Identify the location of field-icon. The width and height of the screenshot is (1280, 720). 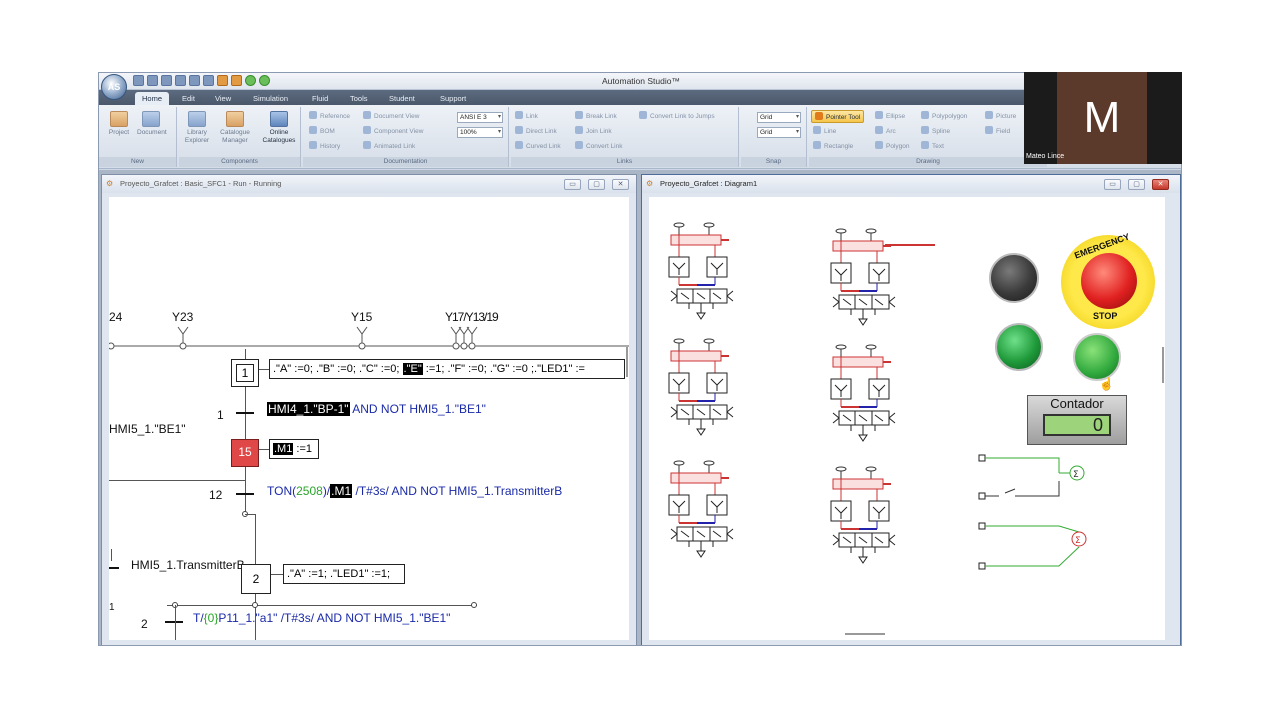
(989, 130).